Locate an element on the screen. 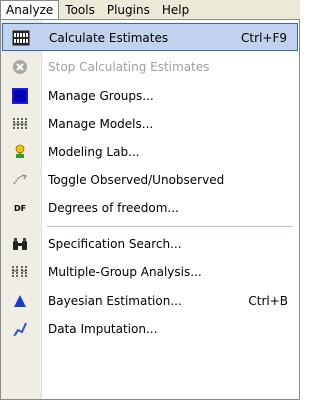 The image size is (320, 400). menu-item-bayesian-estimation: Bayesian Estimation... Ctrl+B is located at coordinates (150, 301).